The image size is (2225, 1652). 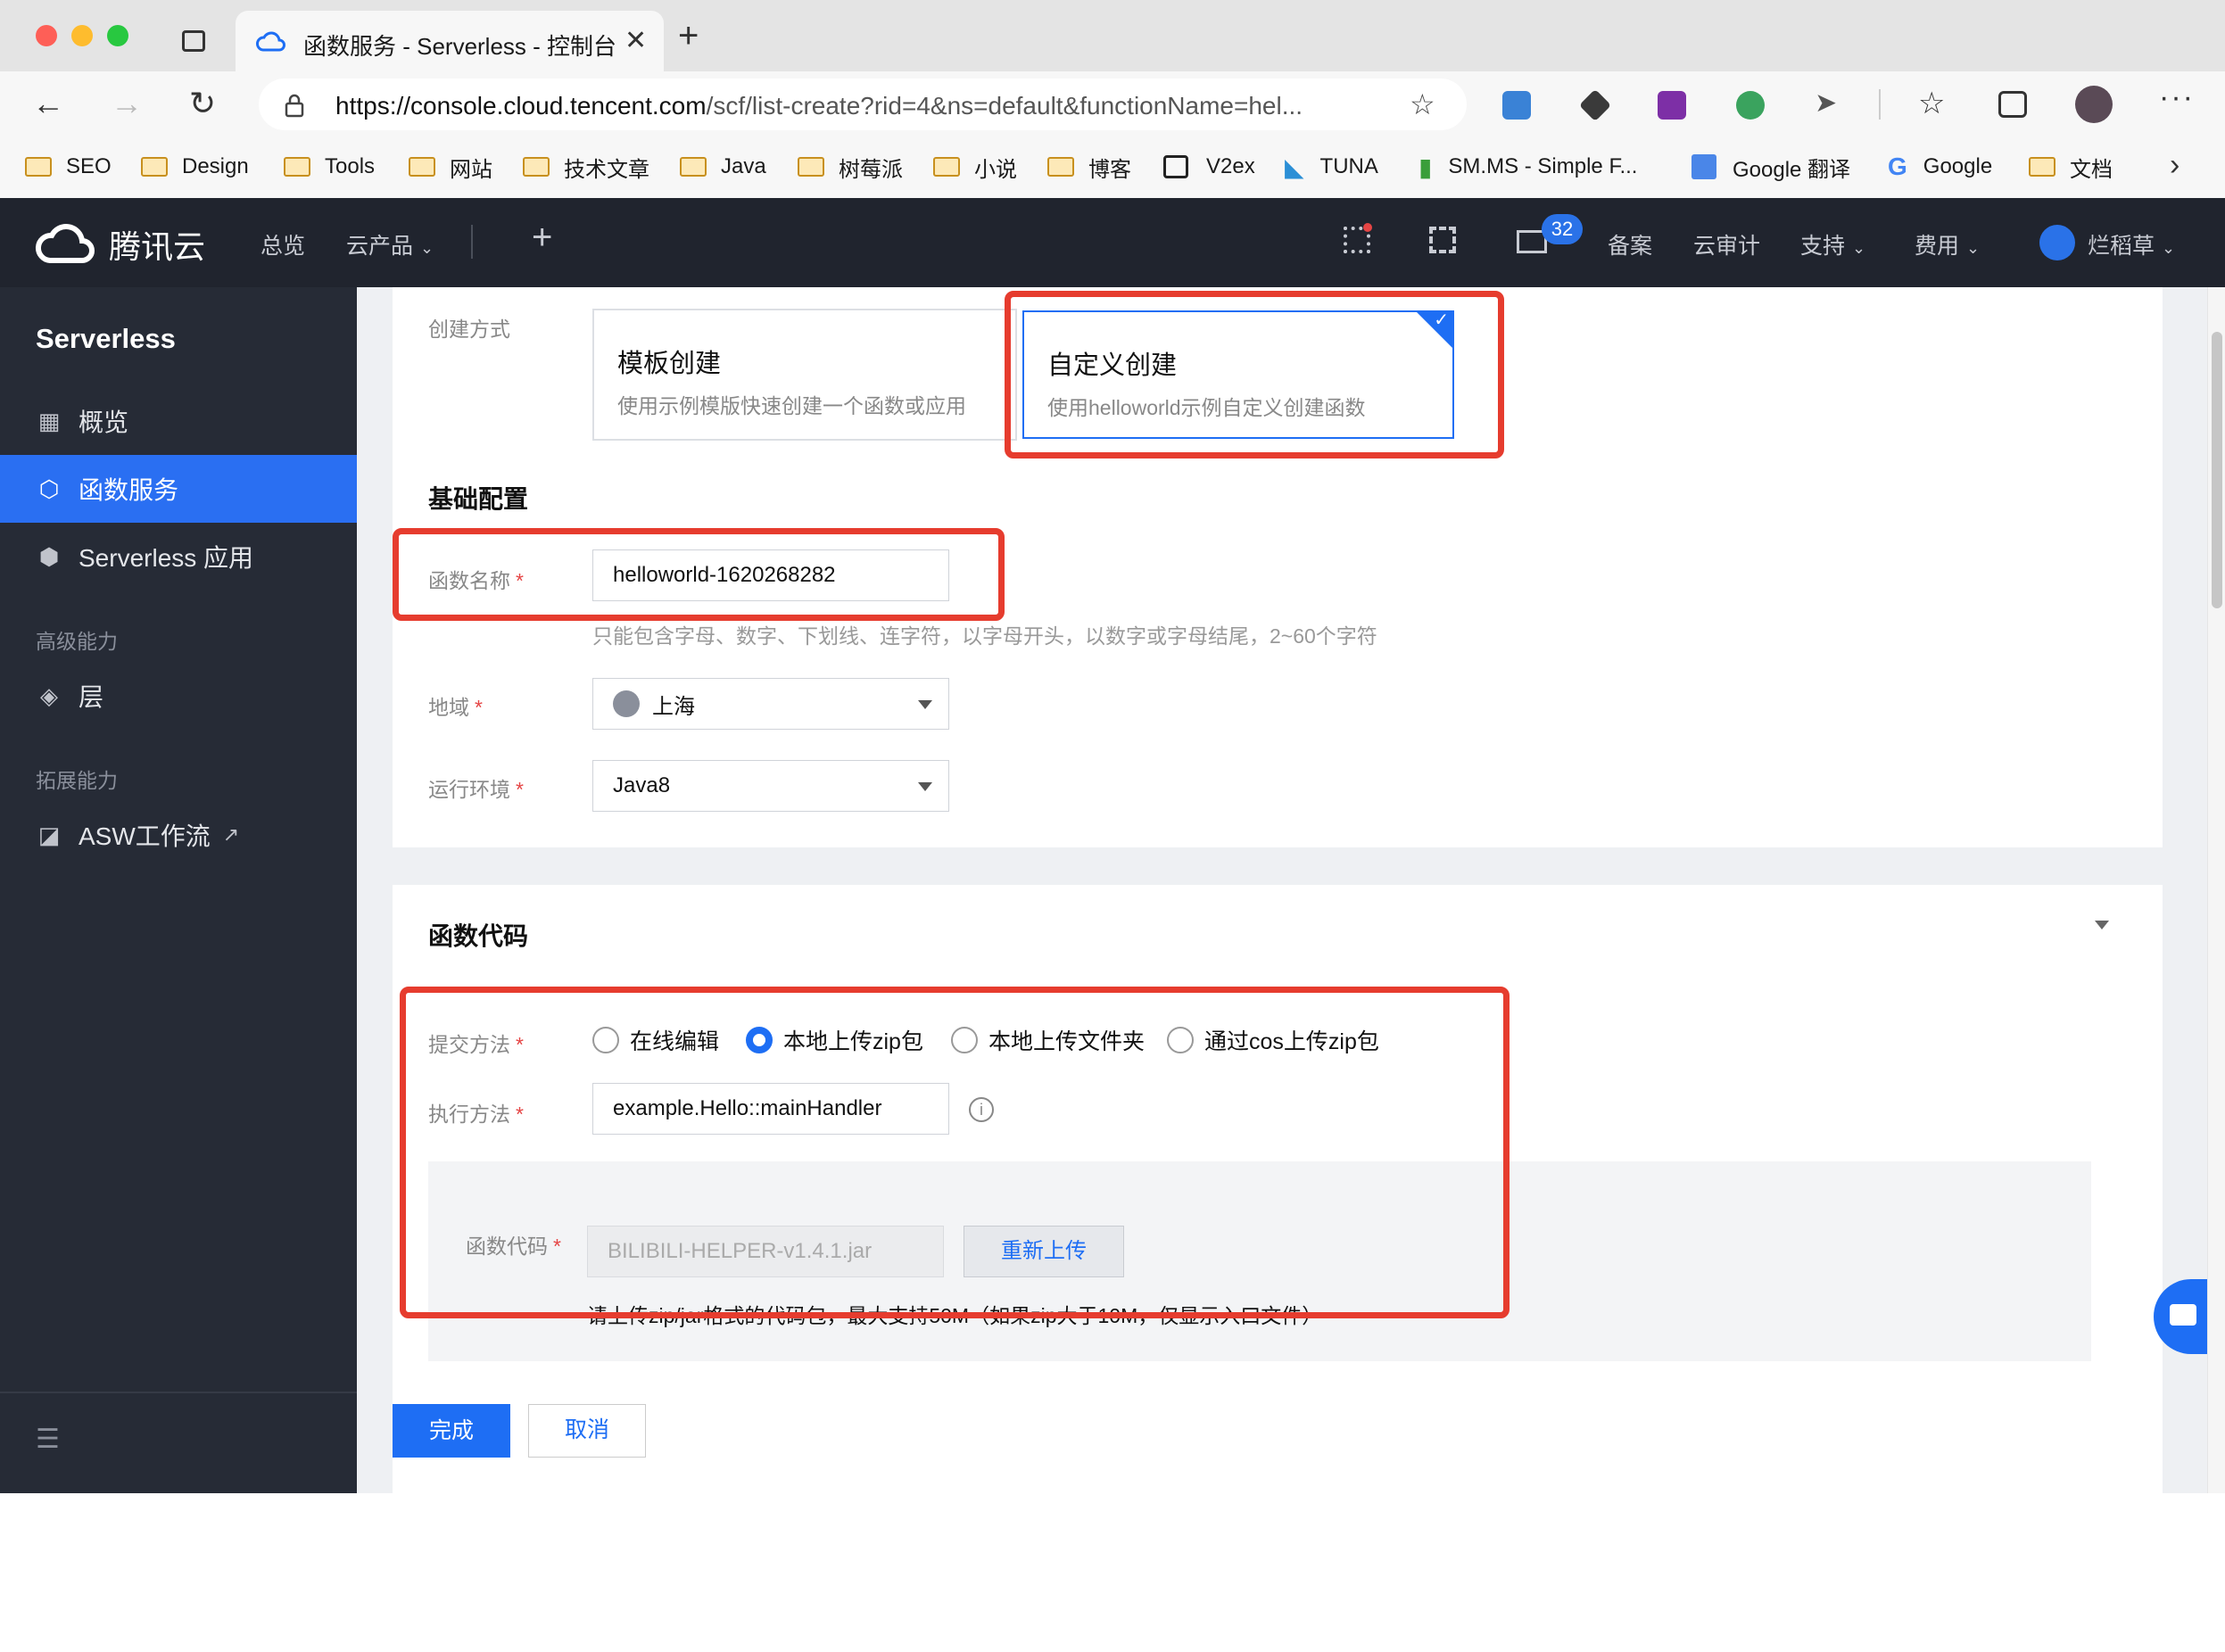 What do you see at coordinates (1595, 105) in the screenshot?
I see `extension-cube-icon` at bounding box center [1595, 105].